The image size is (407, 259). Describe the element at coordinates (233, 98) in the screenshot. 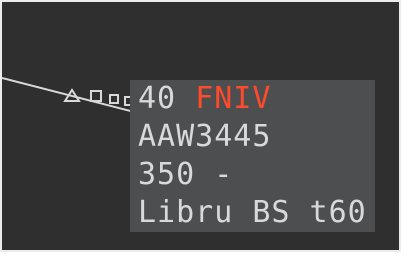

I see `alert-code: FNIV` at that location.